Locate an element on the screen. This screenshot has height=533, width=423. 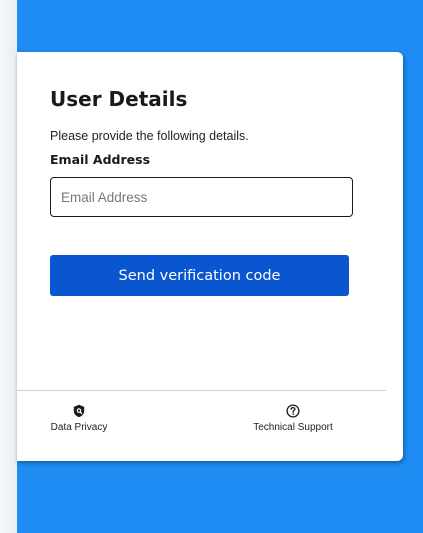
data-privacy-link: Data Privacy is located at coordinates (79, 418).